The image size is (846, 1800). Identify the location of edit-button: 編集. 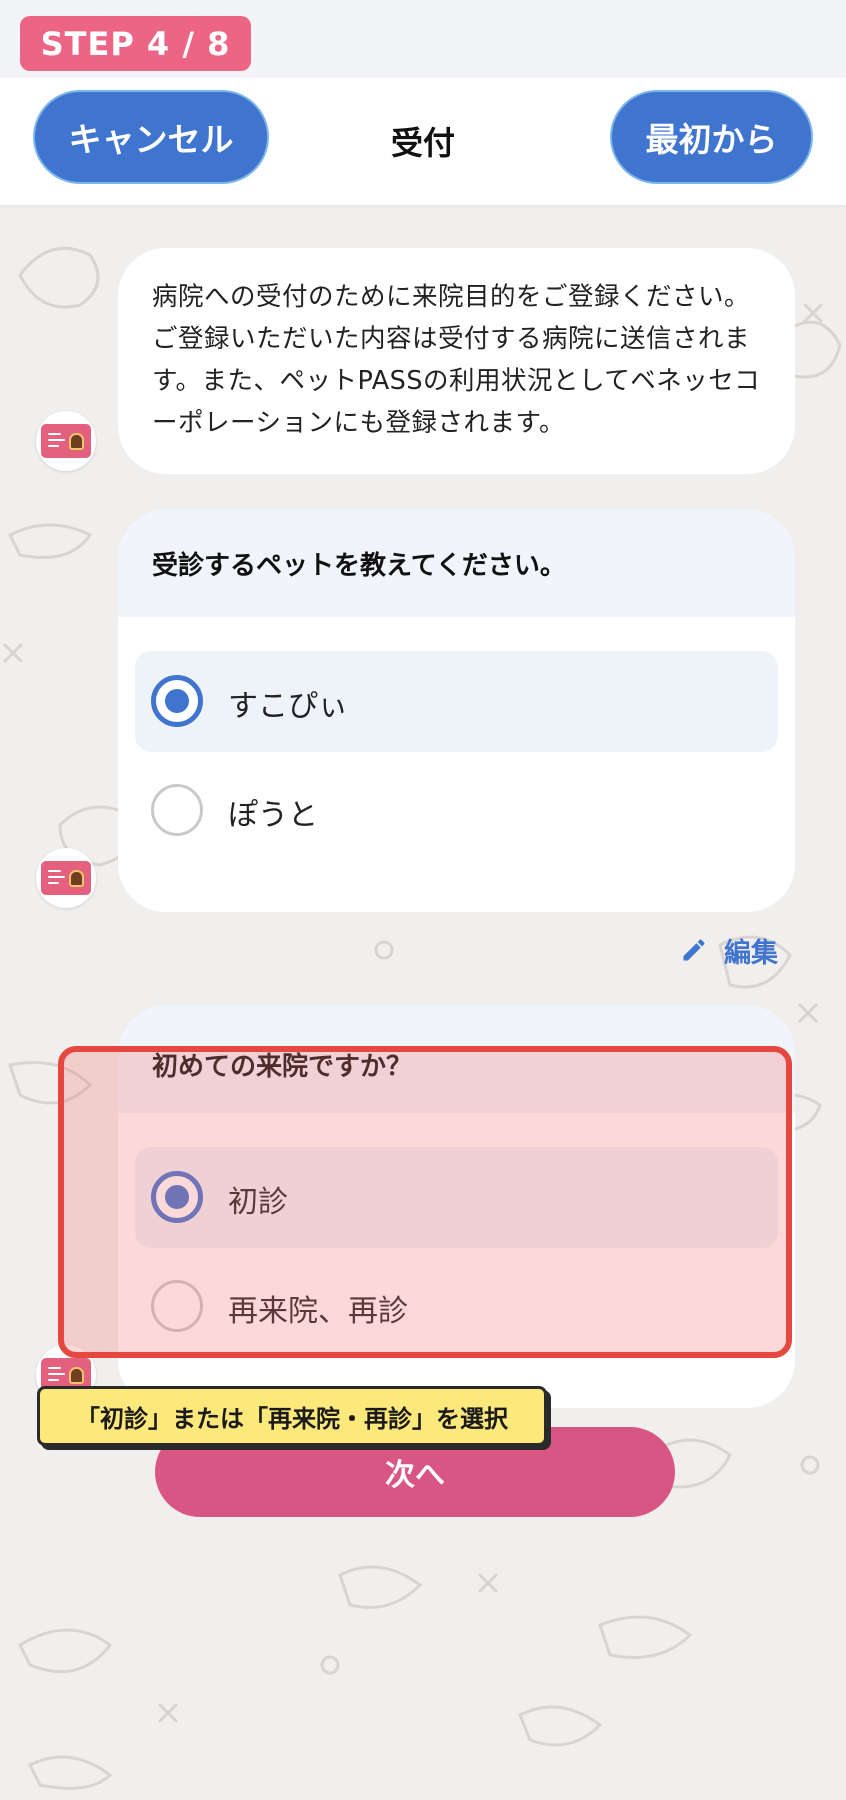
(740, 950).